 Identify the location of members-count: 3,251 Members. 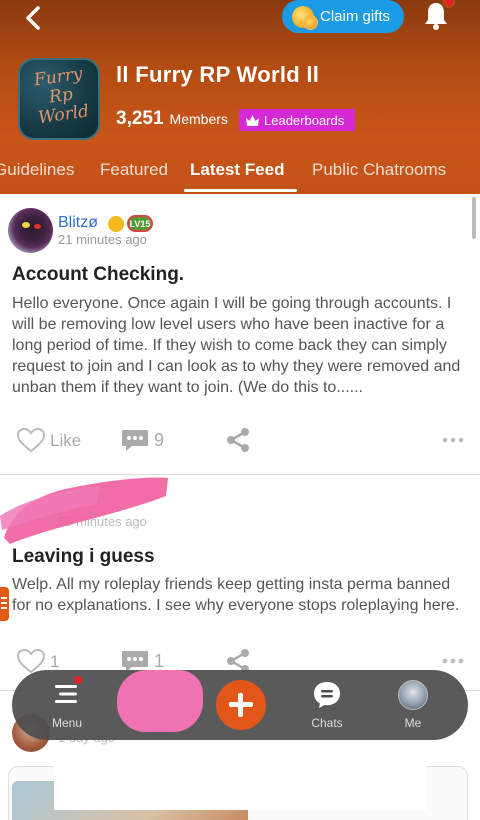
(172, 119).